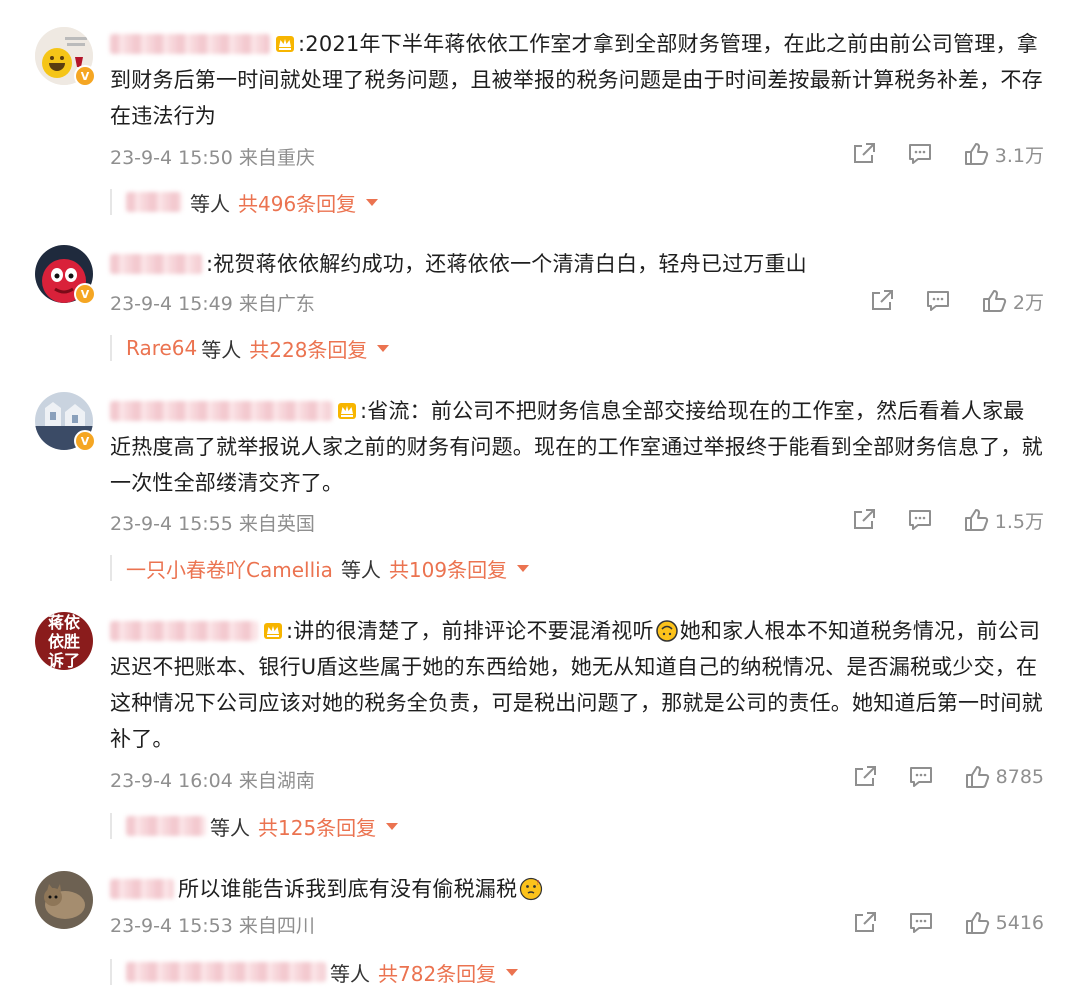  I want to click on like-button: 5416, so click(1004, 923).